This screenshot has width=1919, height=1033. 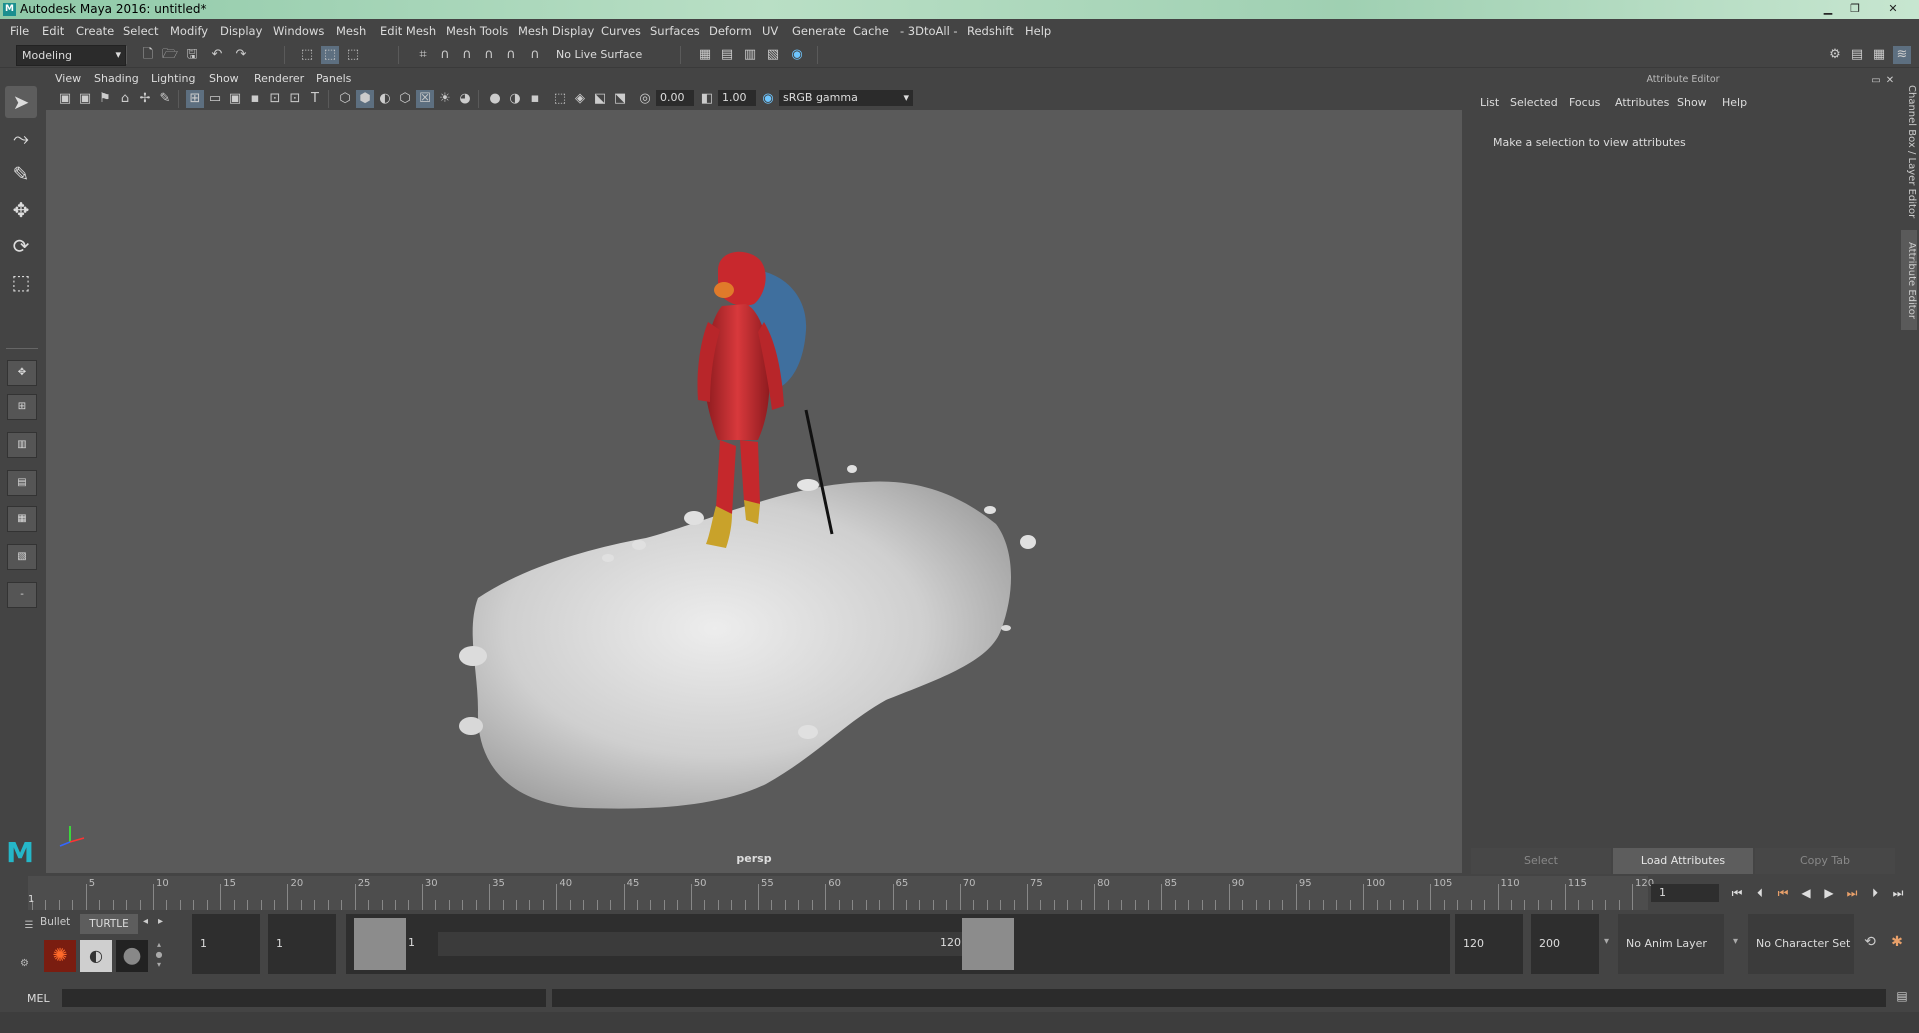 I want to click on persp-uv-layout-icon: ▦, so click(x=22, y=519).